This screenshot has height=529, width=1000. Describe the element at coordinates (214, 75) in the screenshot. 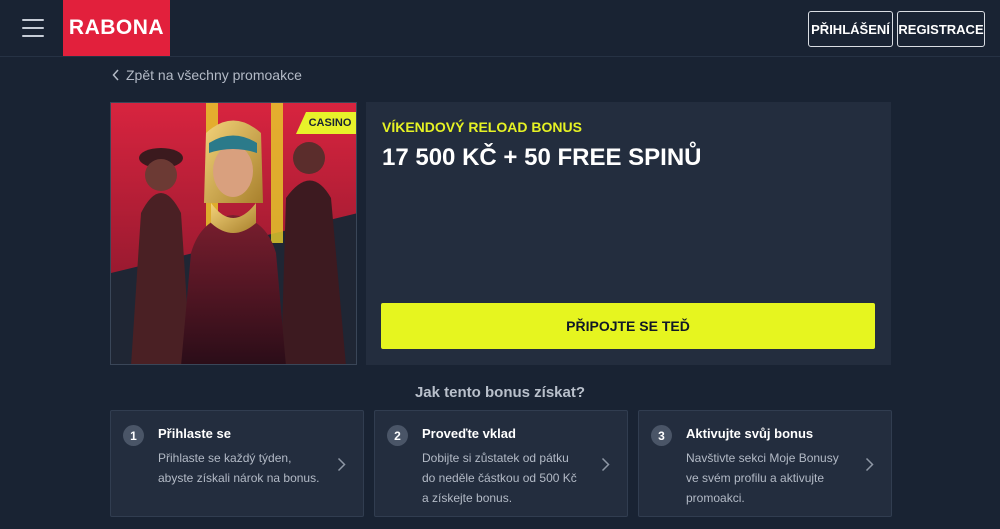

I see `back-link-label: Zpět na všechny promoakce` at that location.